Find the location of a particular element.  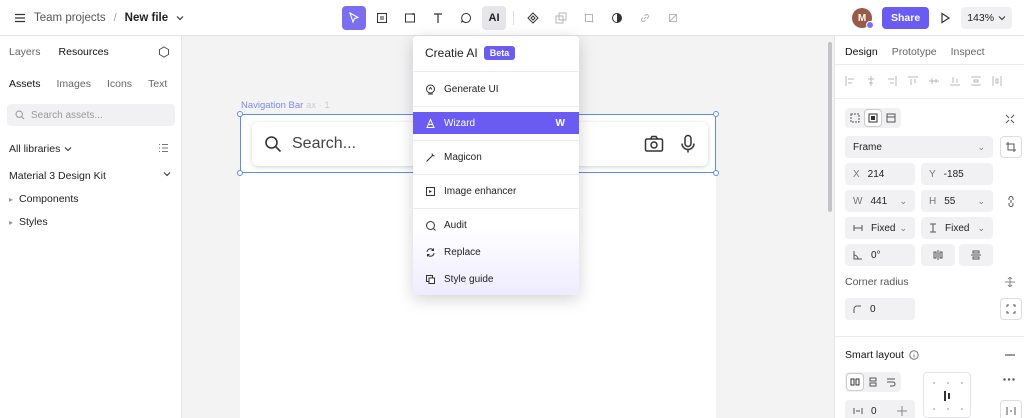

width-mode-select: Fixed ⌄ is located at coordinates (880, 228).